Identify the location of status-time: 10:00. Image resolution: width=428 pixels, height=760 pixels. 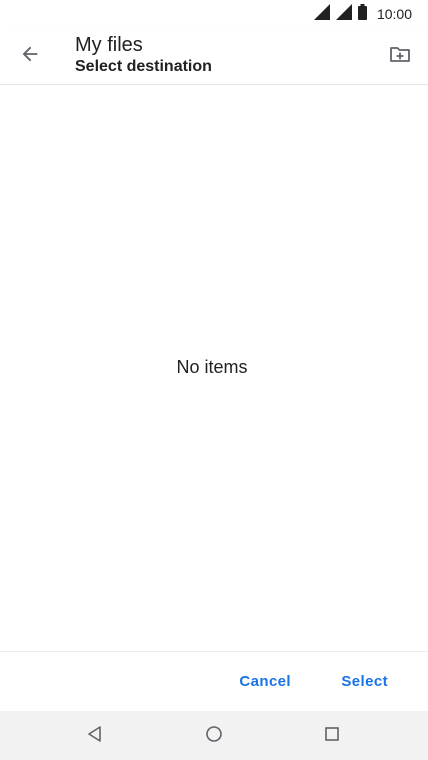
(394, 14).